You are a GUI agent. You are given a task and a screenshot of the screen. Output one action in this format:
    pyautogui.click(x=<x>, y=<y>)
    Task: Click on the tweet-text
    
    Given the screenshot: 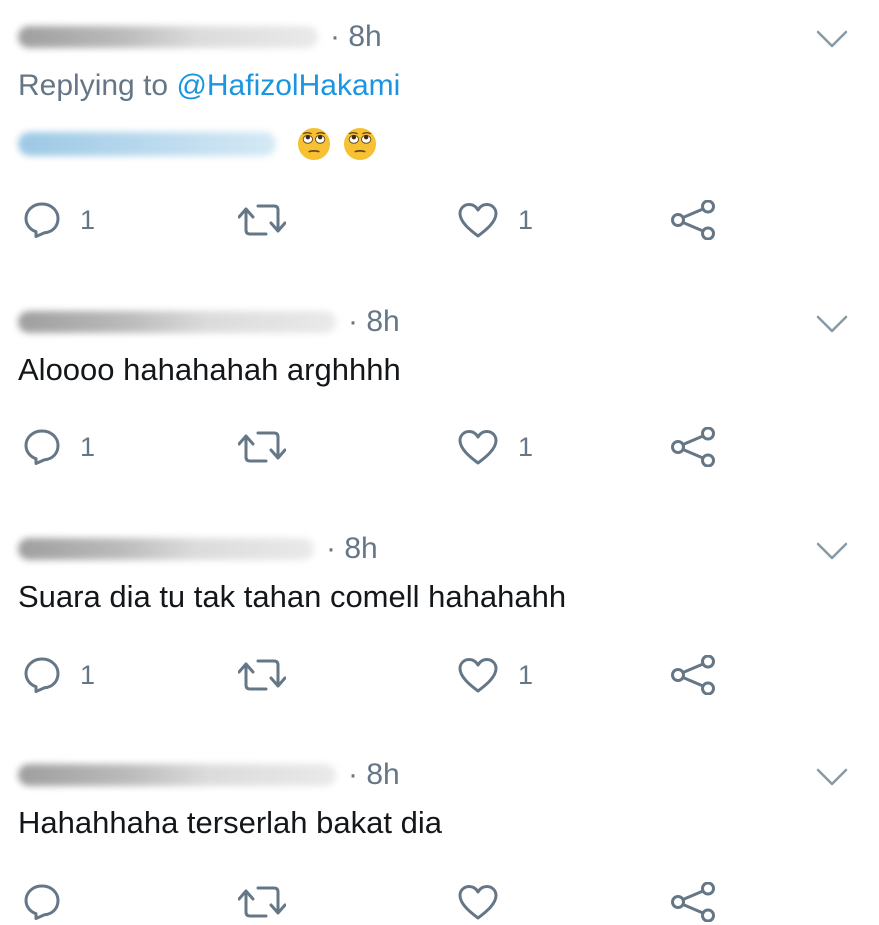 What is the action you would take?
    pyautogui.click(x=197, y=142)
    